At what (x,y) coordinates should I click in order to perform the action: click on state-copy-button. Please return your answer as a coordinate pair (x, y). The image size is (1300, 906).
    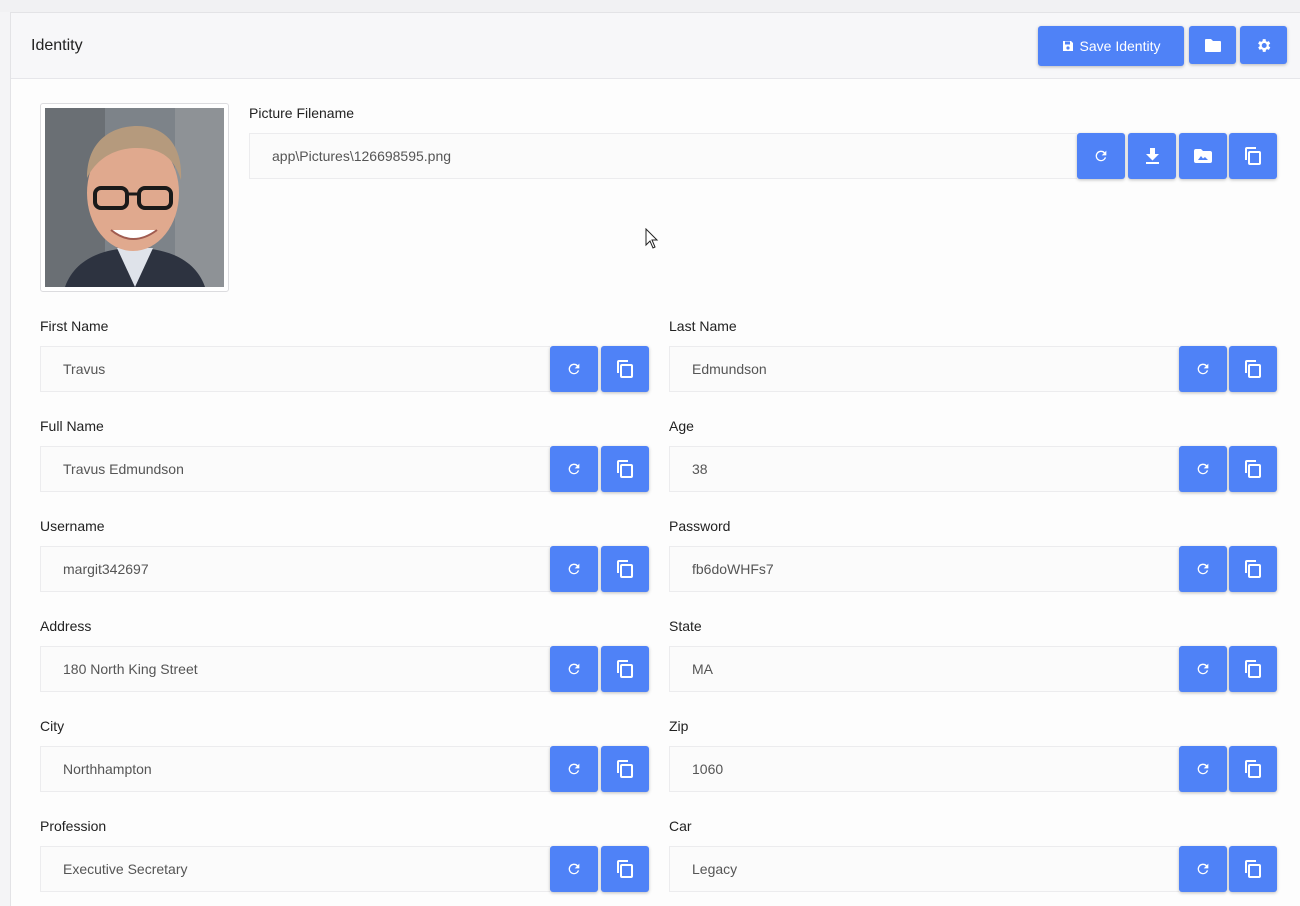
    Looking at the image, I should click on (1253, 669).